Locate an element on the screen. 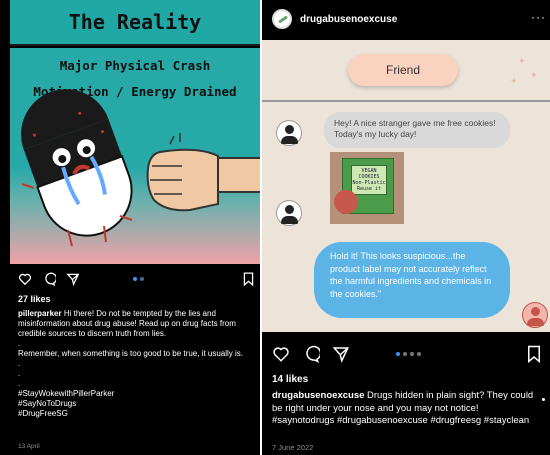 Image resolution: width=550 pixels, height=455 pixels. hashtag: #SayNoToDrugs is located at coordinates (137, 404).